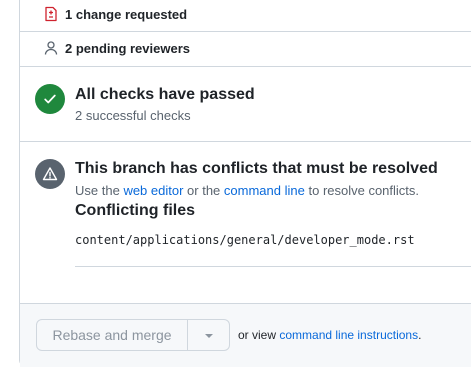 Image resolution: width=471 pixels, height=379 pixels. What do you see at coordinates (112, 335) in the screenshot?
I see `rebase-and-merge-button: Rebase and merge` at bounding box center [112, 335].